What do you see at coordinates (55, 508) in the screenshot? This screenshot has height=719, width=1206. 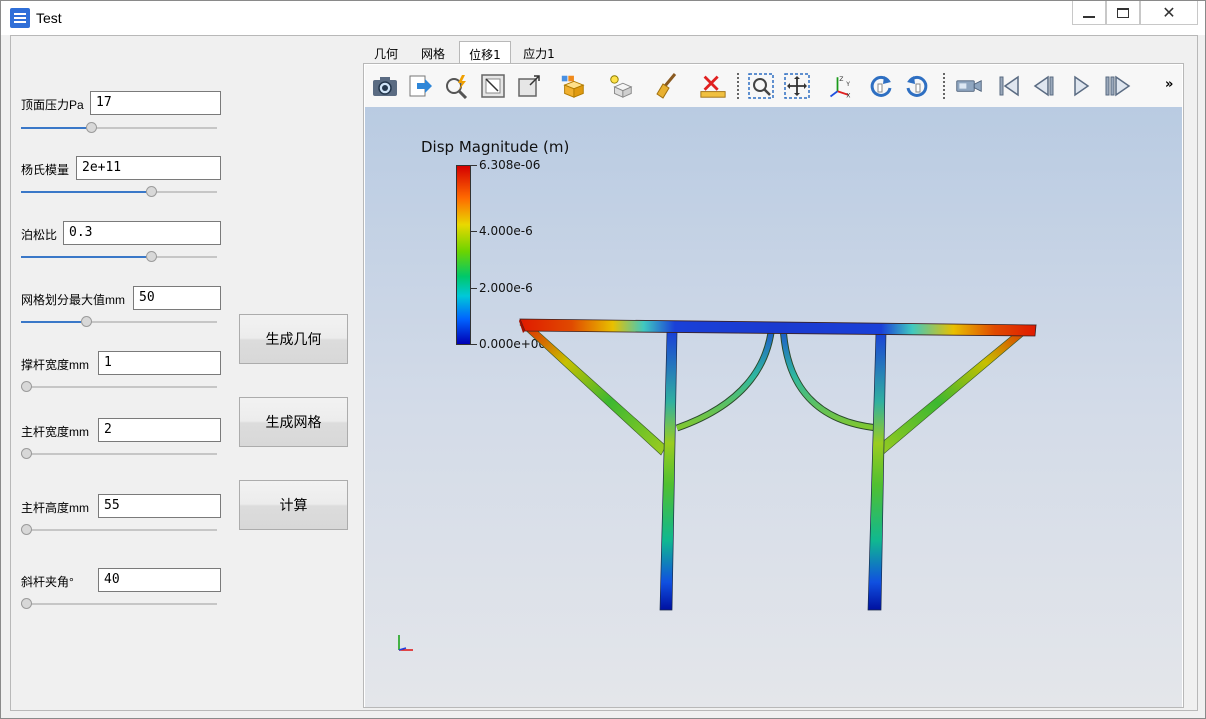 I see `main-rod-height-label: 主杆高度mm` at bounding box center [55, 508].